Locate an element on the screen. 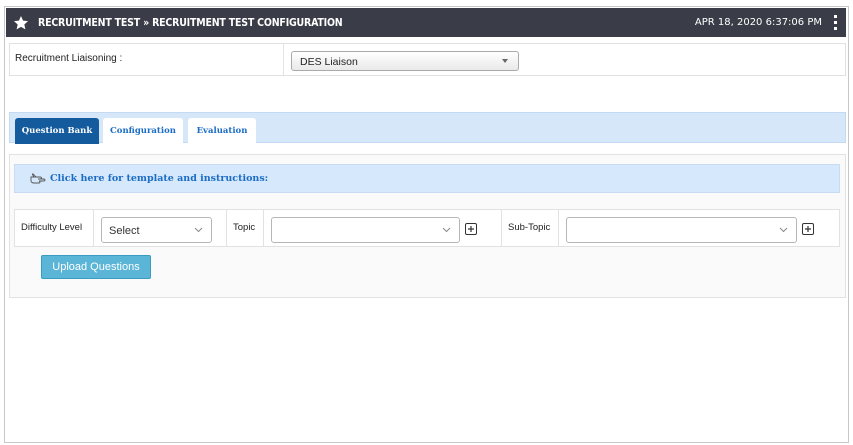  upload-questions-button: Upload Questions is located at coordinates (96, 267).